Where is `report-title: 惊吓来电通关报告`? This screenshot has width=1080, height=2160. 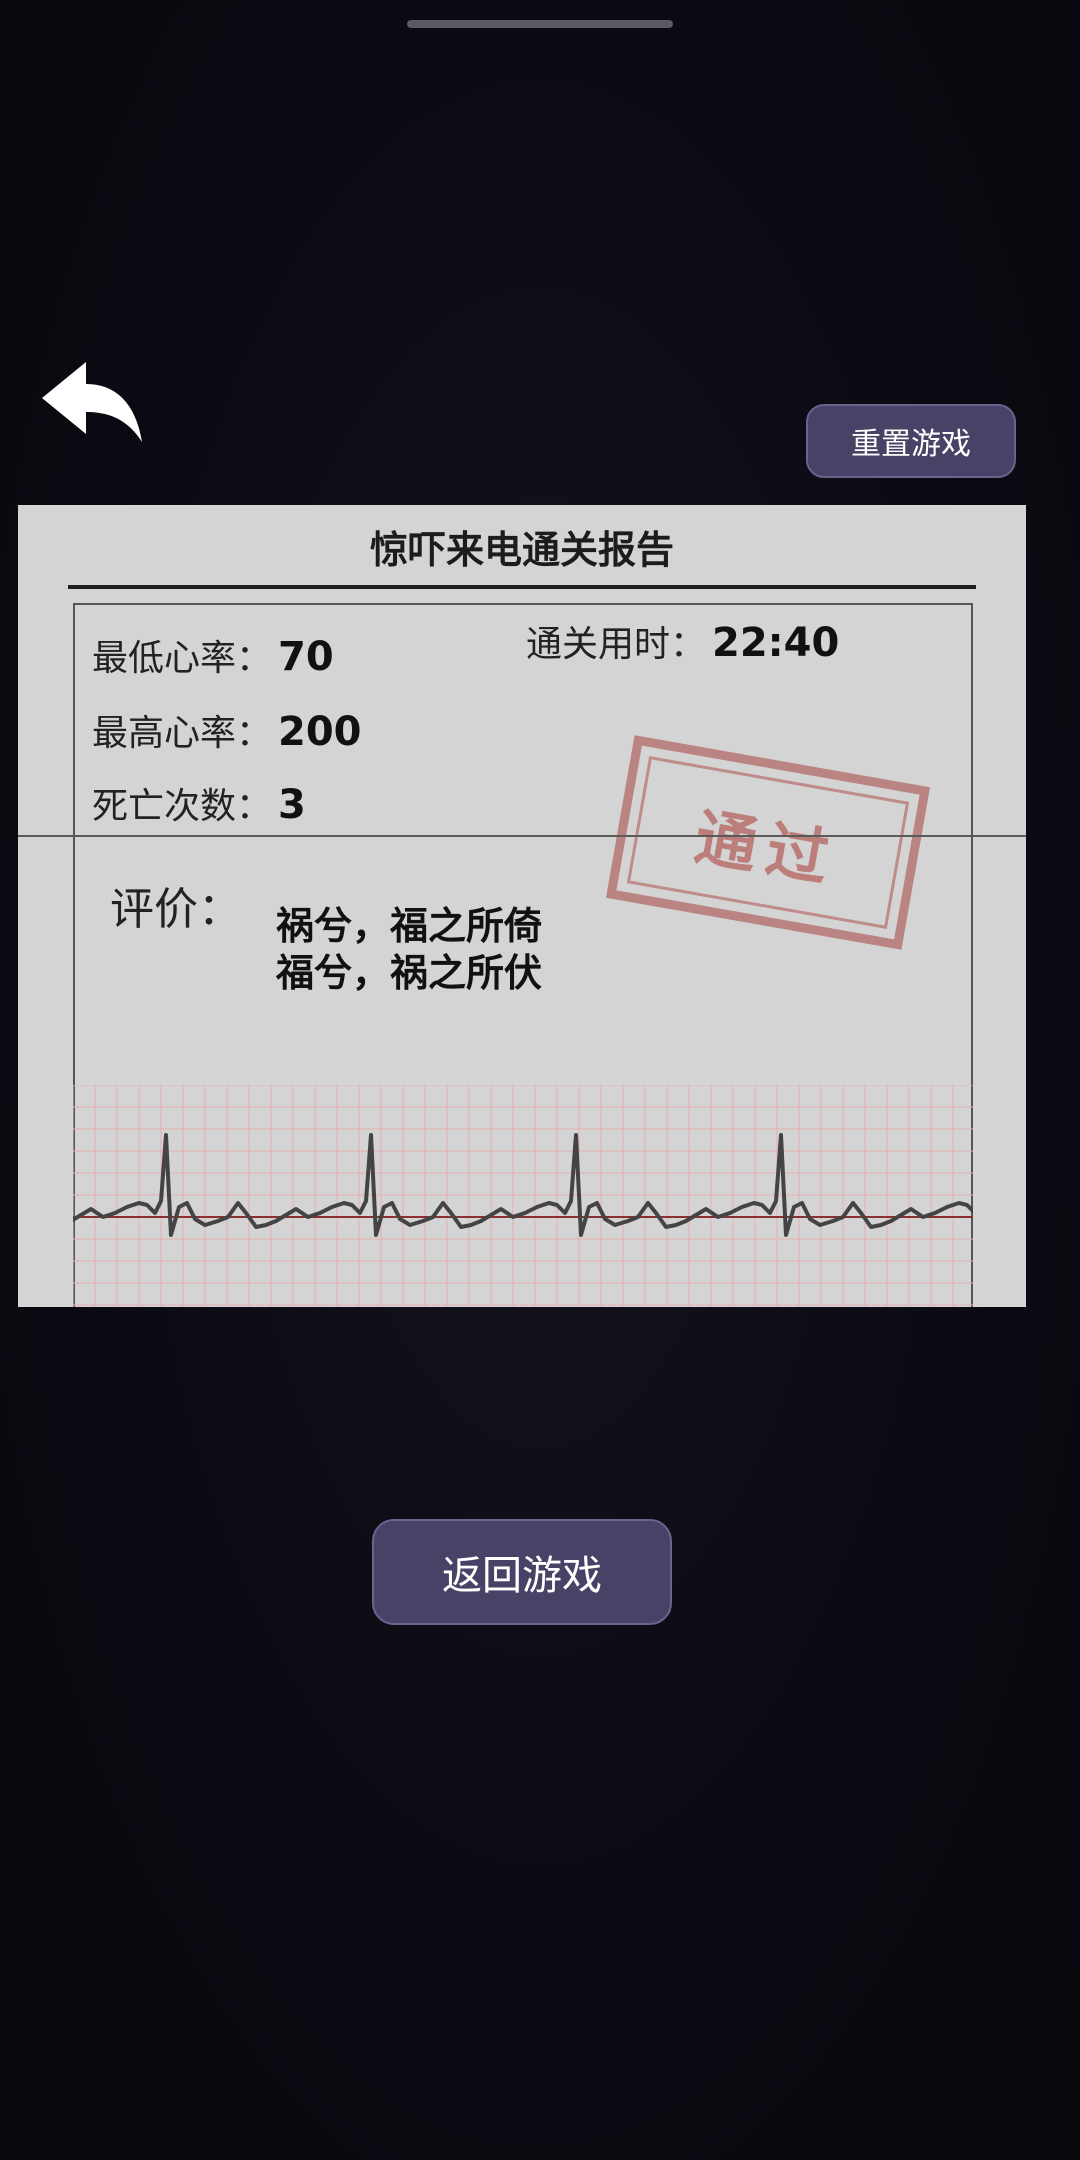 report-title: 惊吓来电通关报告 is located at coordinates (521, 550).